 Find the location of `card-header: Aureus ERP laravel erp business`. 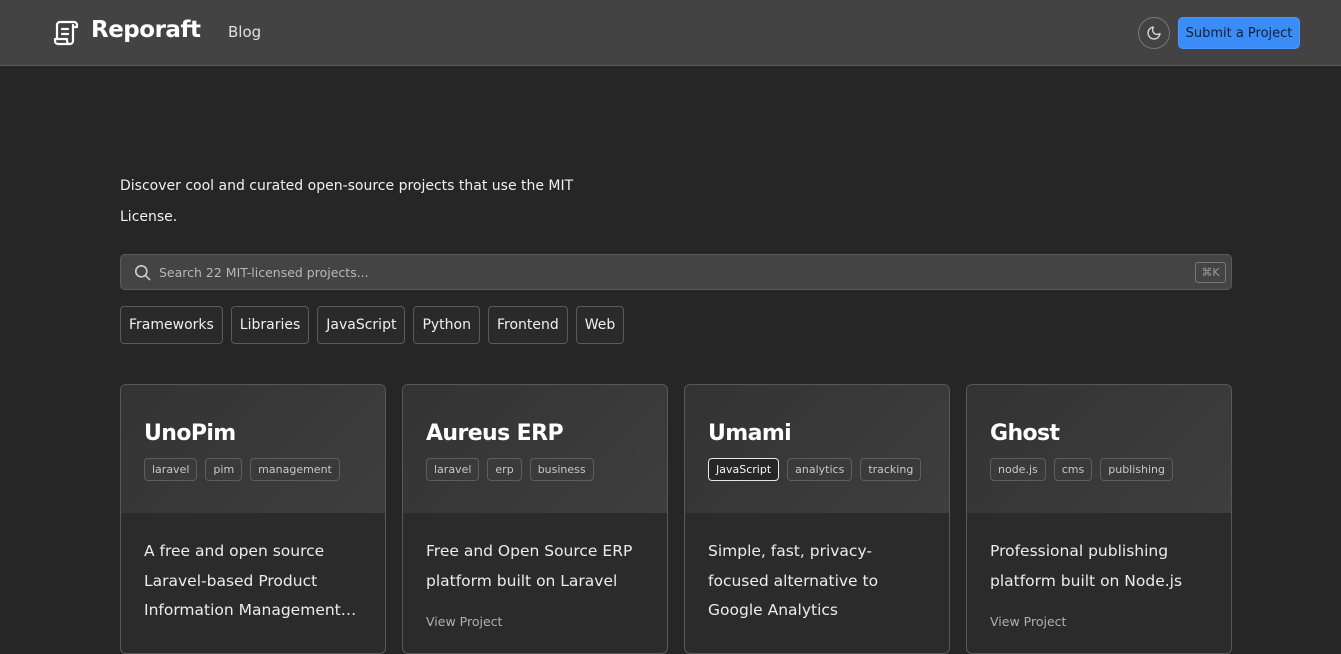

card-header: Aureus ERP laravel erp business is located at coordinates (535, 449).